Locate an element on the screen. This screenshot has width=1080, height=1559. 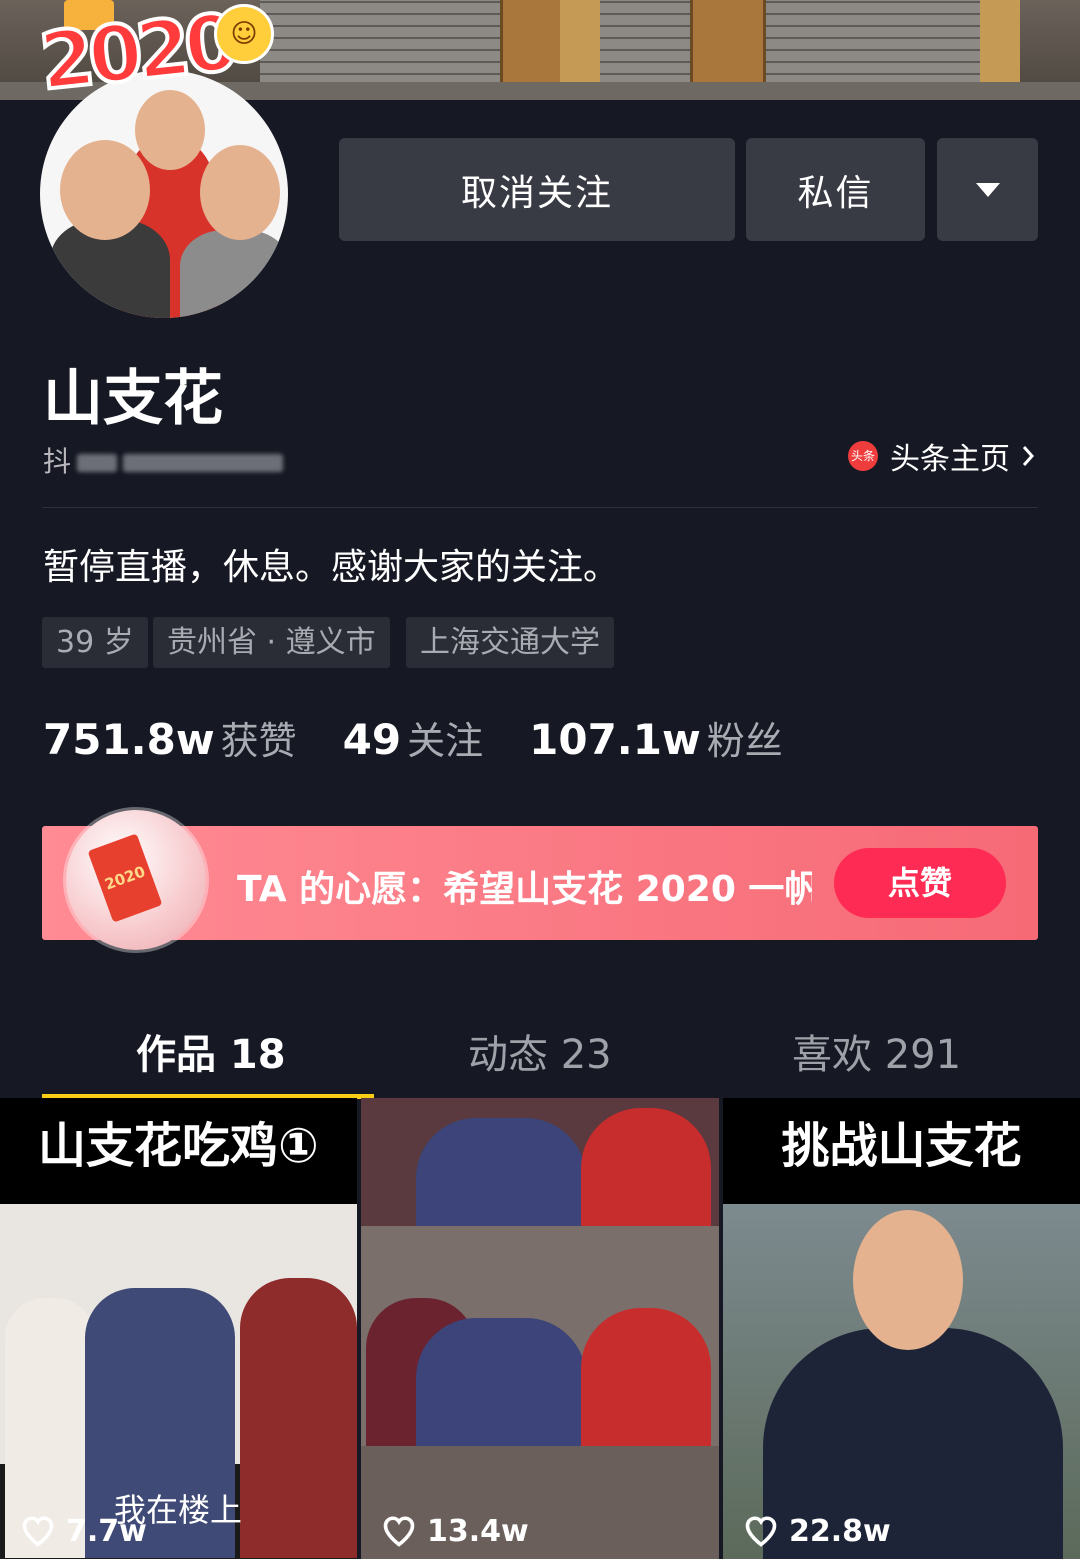
video-likes: 13.4w is located at coordinates (455, 1531).